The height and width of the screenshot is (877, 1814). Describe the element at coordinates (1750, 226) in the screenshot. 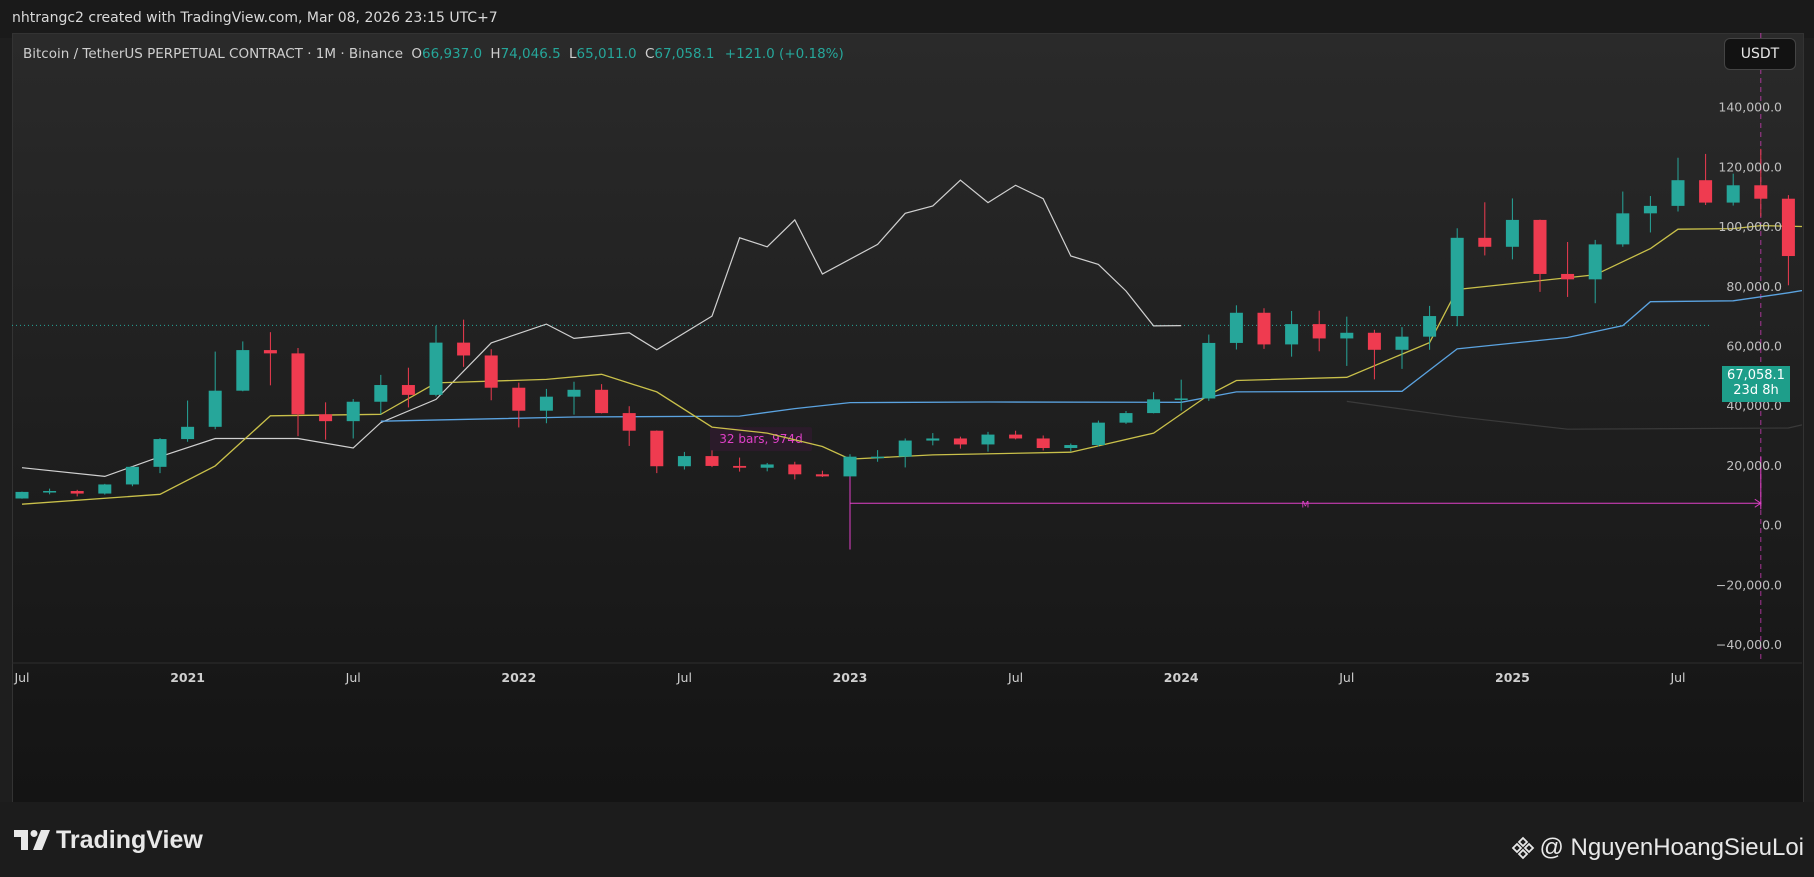

I see `y-tick-label: 100,000.0` at that location.